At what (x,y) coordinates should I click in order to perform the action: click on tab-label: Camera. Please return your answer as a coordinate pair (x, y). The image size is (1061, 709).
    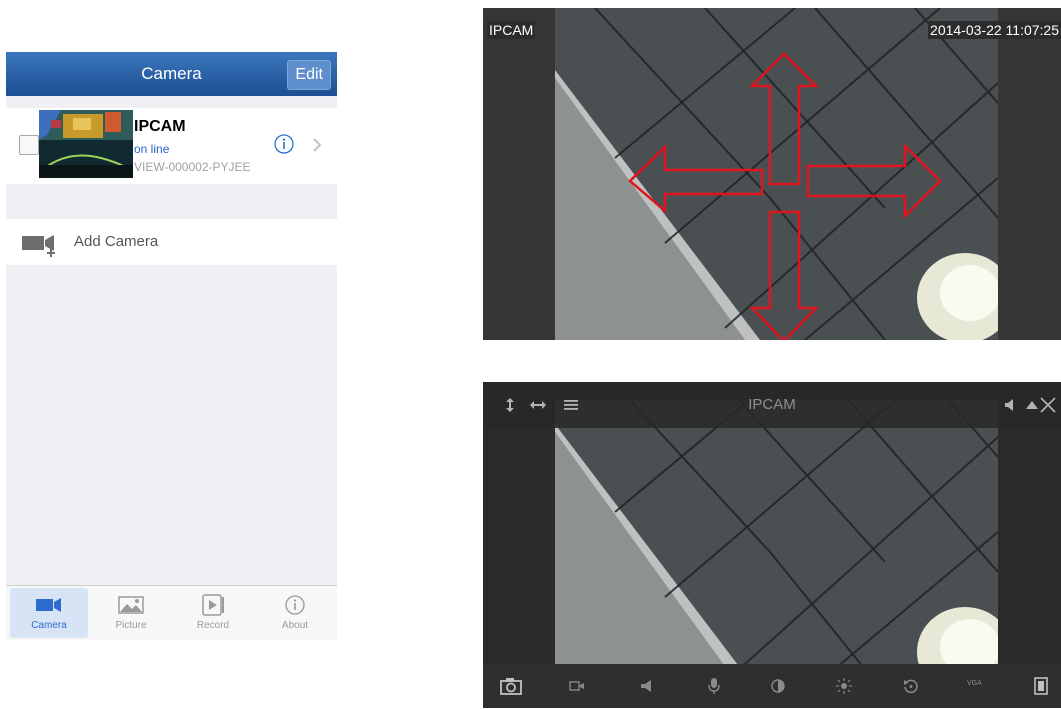
    Looking at the image, I should click on (49, 625).